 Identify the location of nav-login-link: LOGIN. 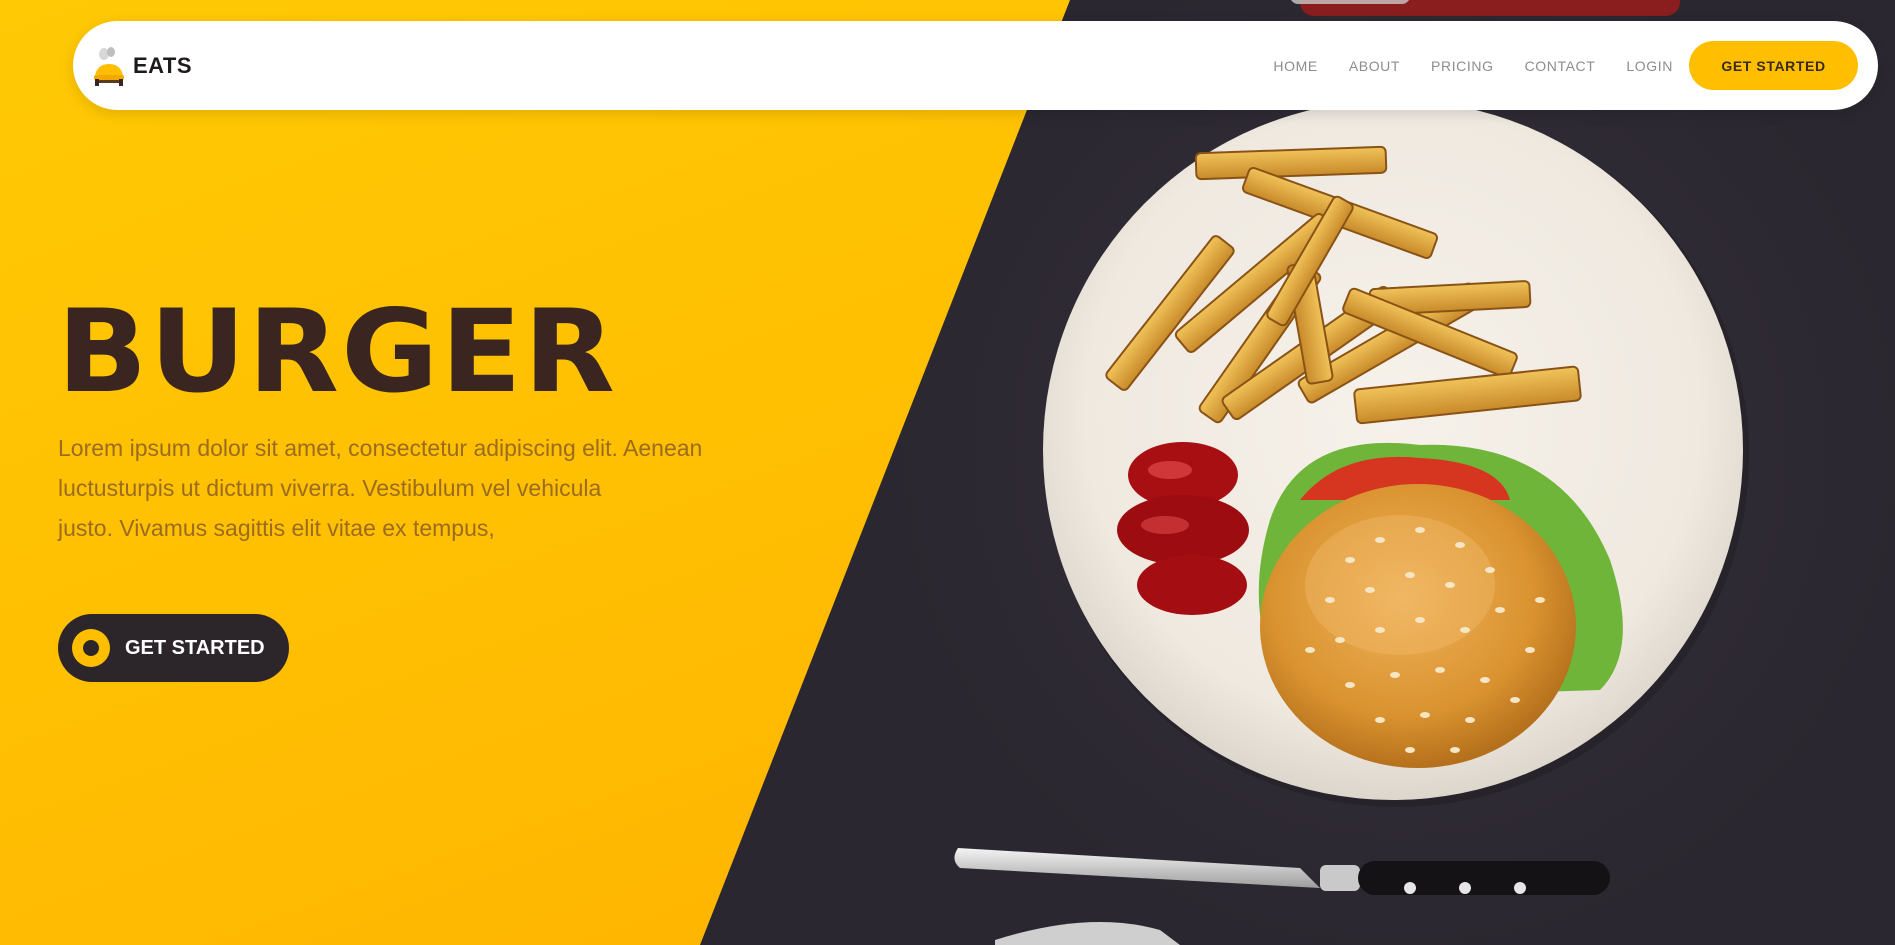
(1649, 66).